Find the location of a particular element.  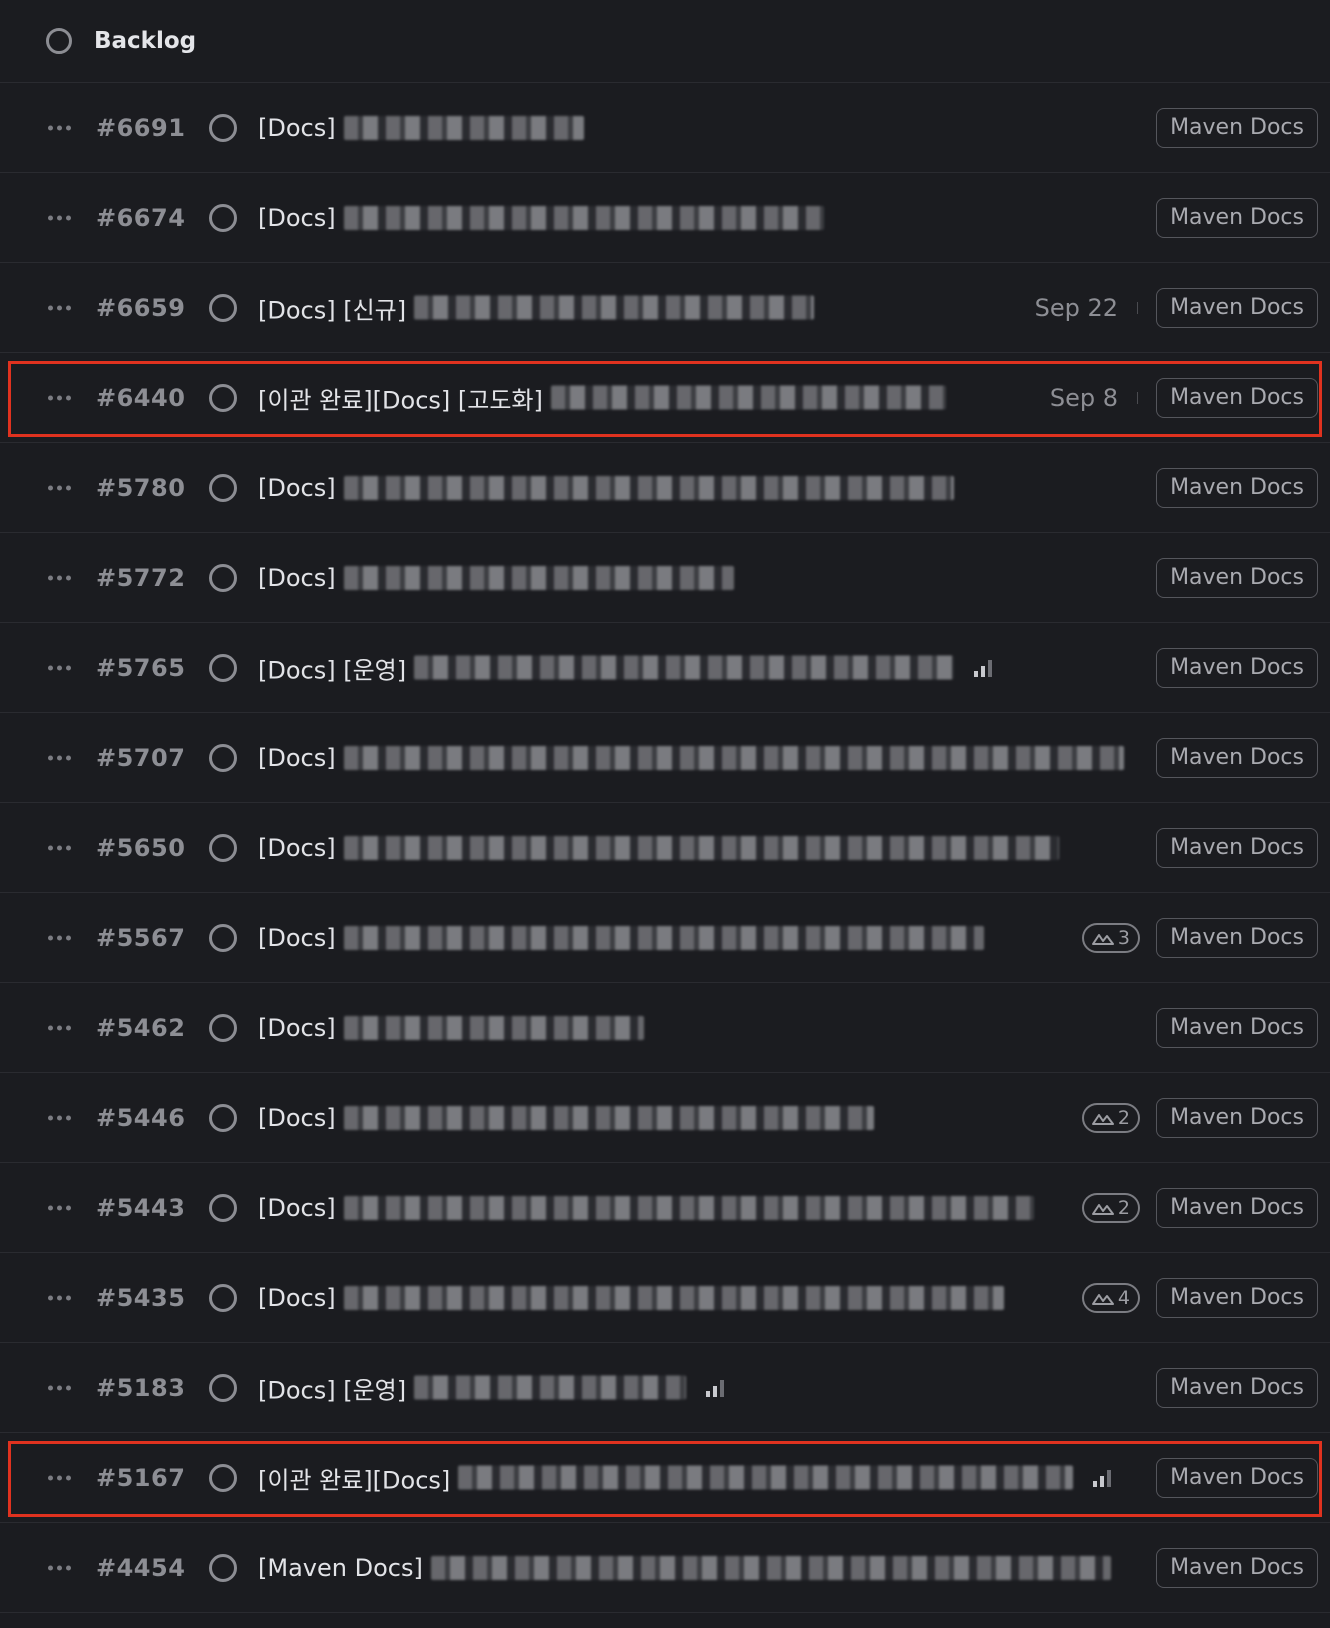

sub-issue-badge: 4 is located at coordinates (1110, 1297).